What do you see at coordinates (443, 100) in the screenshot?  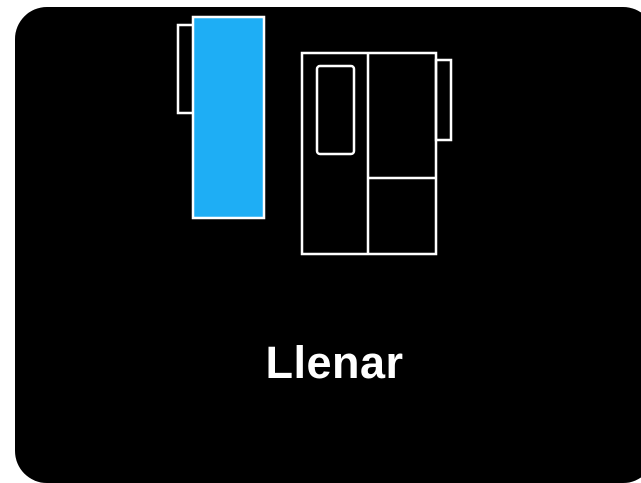 I see `fridge-side-handle` at bounding box center [443, 100].